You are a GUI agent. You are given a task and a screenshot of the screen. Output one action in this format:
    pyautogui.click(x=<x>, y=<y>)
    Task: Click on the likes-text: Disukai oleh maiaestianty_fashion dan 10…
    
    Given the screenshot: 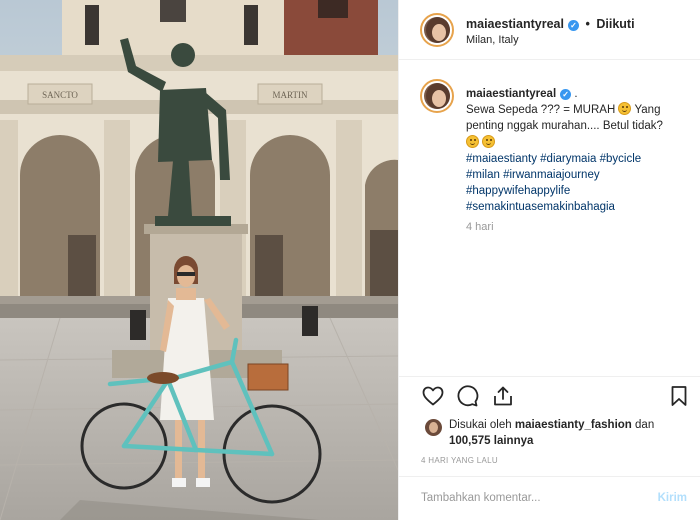 What is the action you would take?
    pyautogui.click(x=574, y=433)
    